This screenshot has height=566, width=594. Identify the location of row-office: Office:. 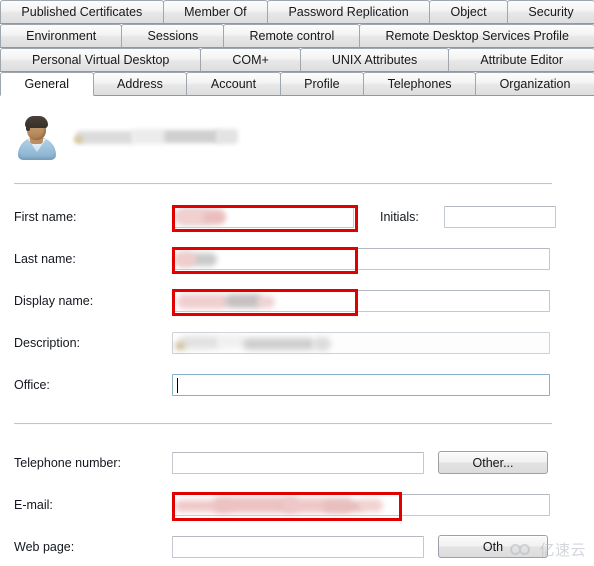
(282, 385).